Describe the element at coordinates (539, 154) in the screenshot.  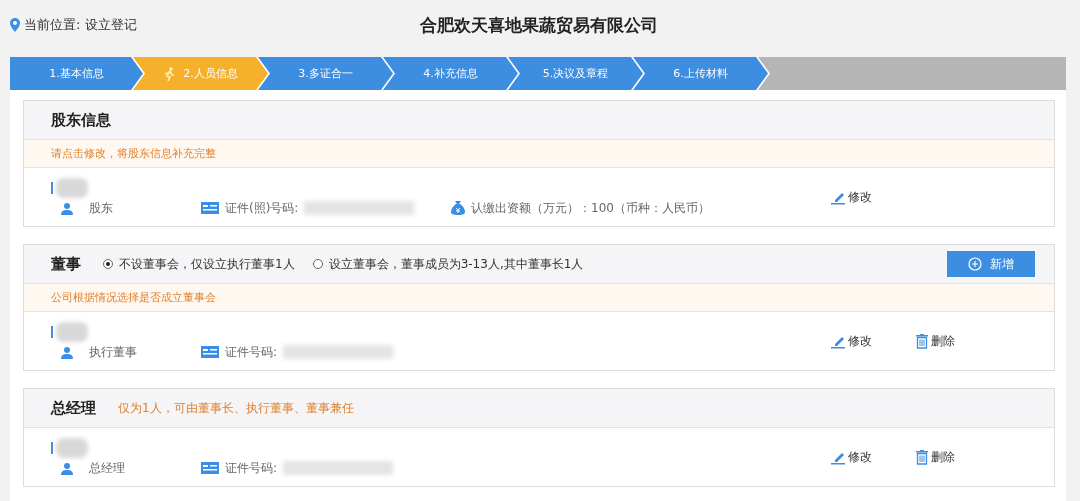
I see `notice-text: 请点击修改，将股东信息补充完整` at that location.